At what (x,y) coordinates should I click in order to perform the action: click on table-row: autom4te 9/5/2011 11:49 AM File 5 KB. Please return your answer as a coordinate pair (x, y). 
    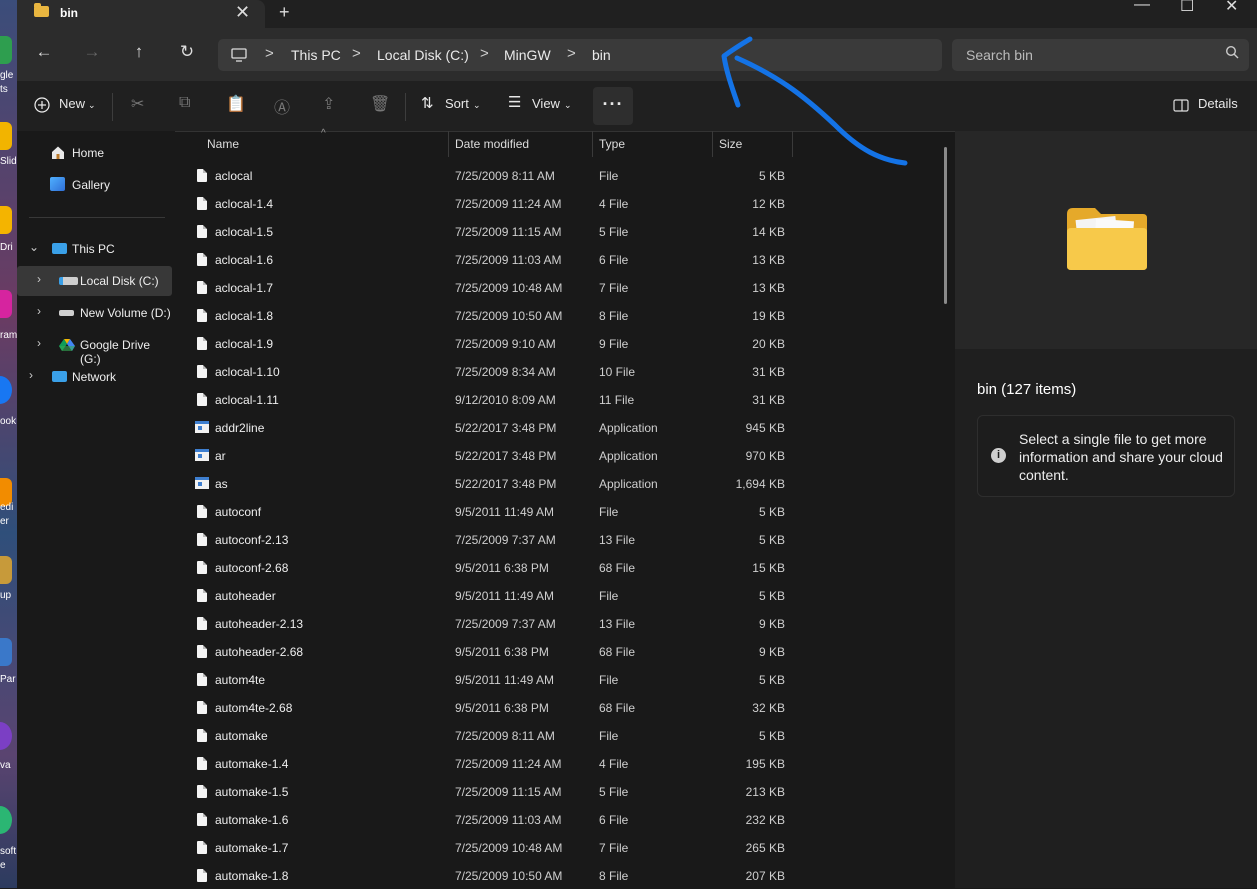
    Looking at the image, I should click on (555, 679).